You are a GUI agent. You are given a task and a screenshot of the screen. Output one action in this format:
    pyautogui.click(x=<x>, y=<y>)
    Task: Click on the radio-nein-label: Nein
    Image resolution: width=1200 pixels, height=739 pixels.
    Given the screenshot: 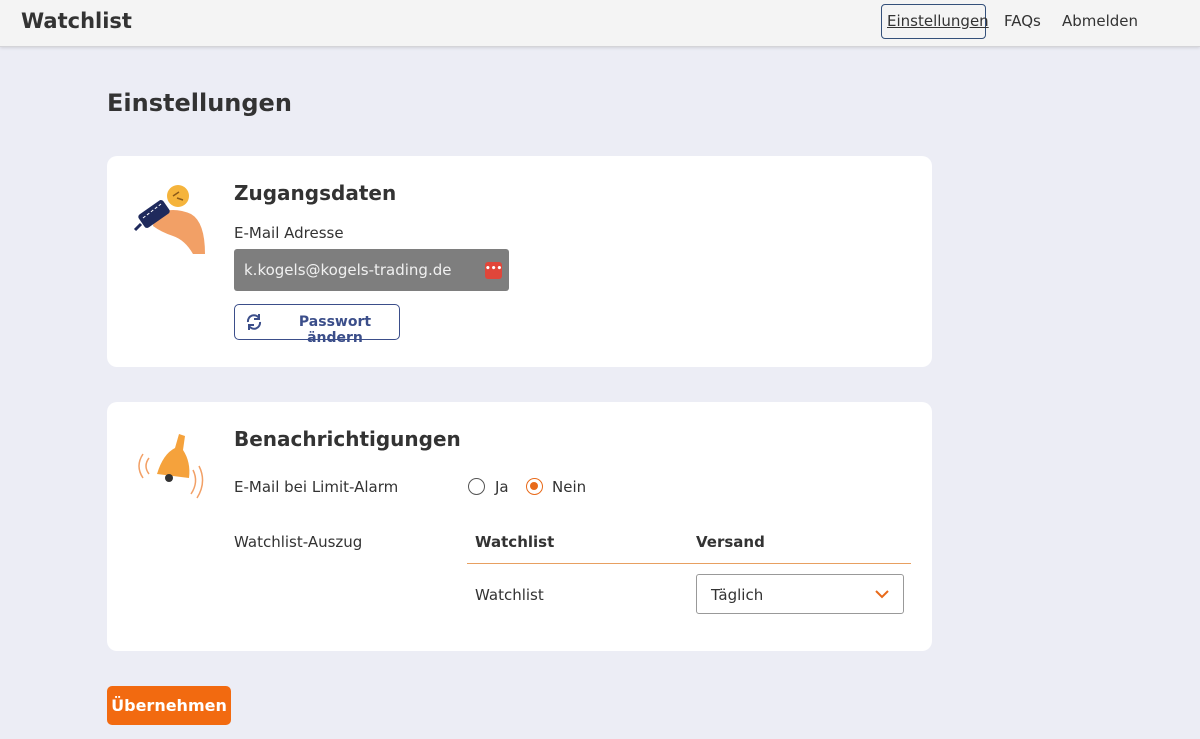 What is the action you would take?
    pyautogui.click(x=569, y=487)
    